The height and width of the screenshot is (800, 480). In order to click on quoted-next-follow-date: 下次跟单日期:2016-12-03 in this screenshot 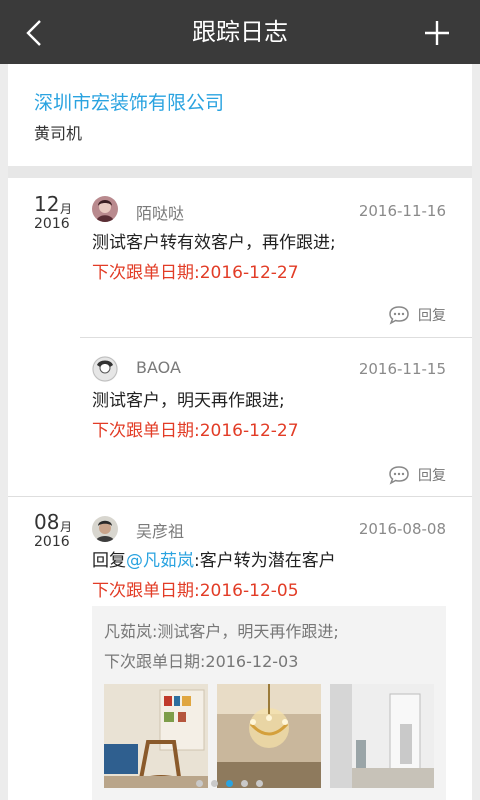, I will do `click(201, 661)`.